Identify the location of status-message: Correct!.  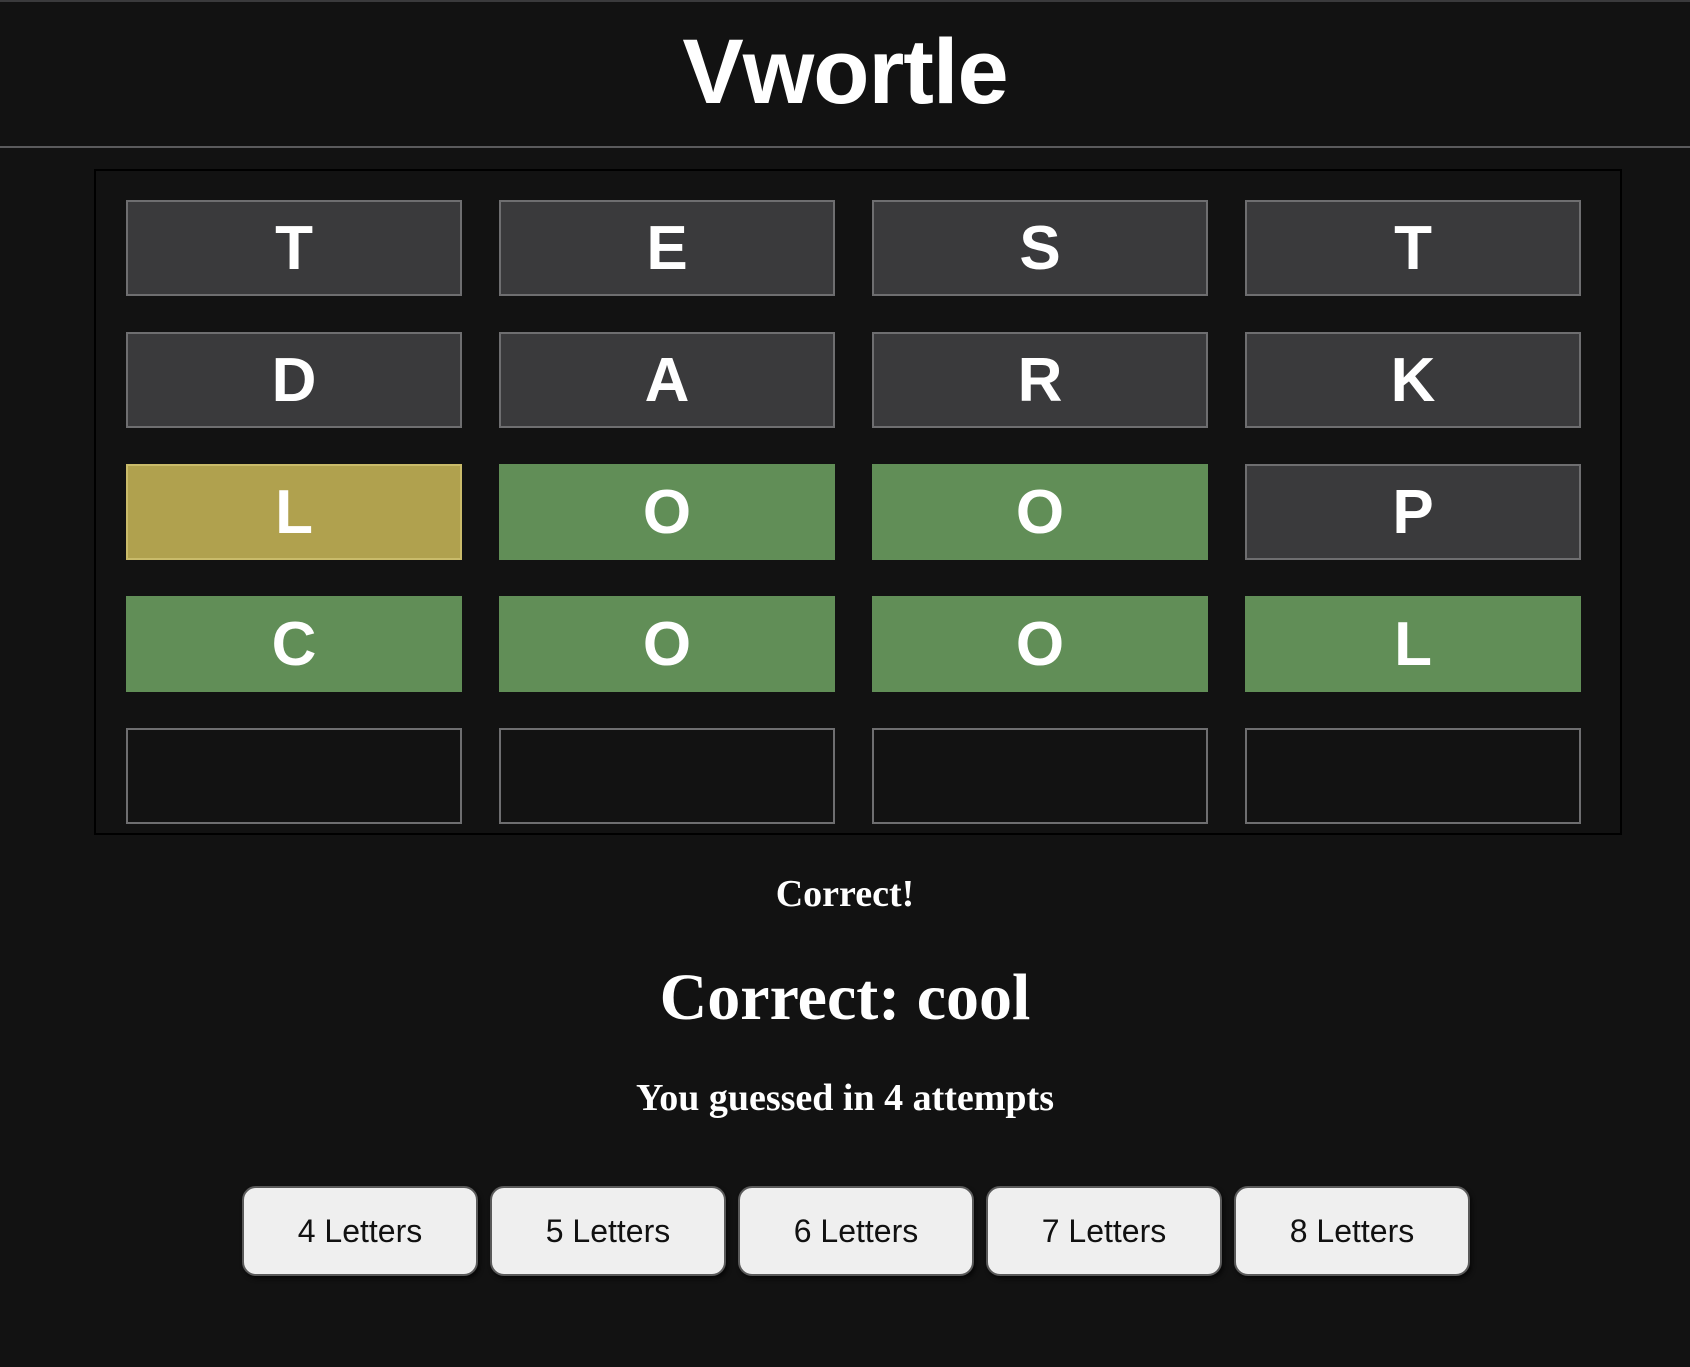
(845, 894).